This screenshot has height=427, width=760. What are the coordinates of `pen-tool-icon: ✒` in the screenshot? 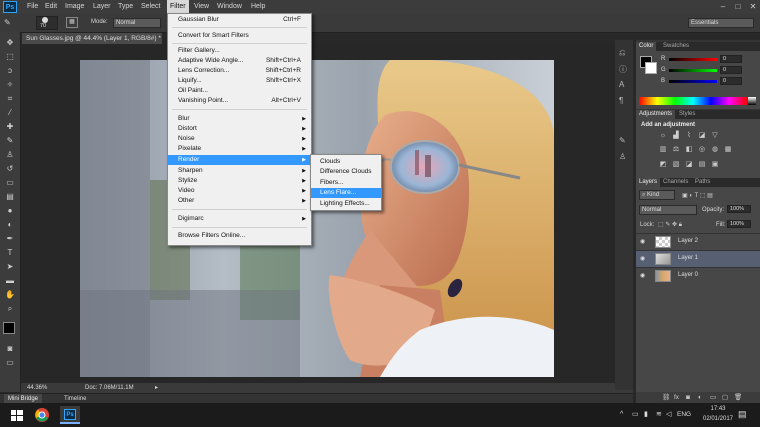 It's located at (10, 239).